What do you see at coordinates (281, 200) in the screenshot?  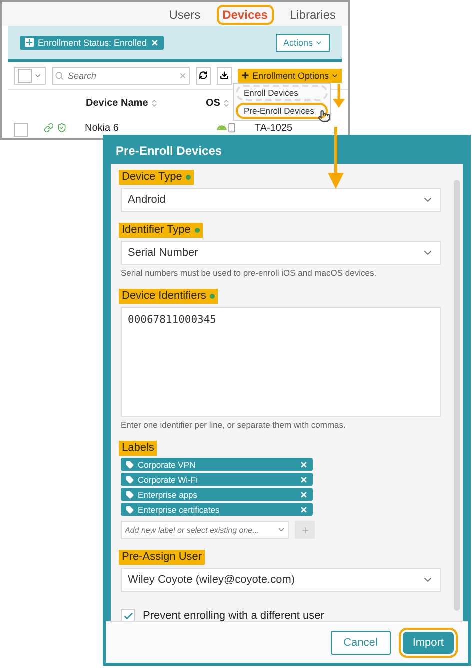 I see `select-field: Android` at bounding box center [281, 200].